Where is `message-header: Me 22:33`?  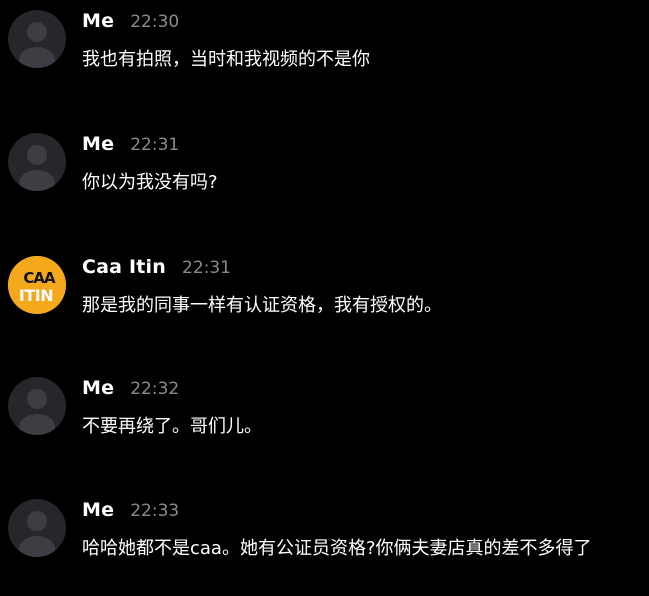
message-header: Me 22:33 is located at coordinates (130, 514).